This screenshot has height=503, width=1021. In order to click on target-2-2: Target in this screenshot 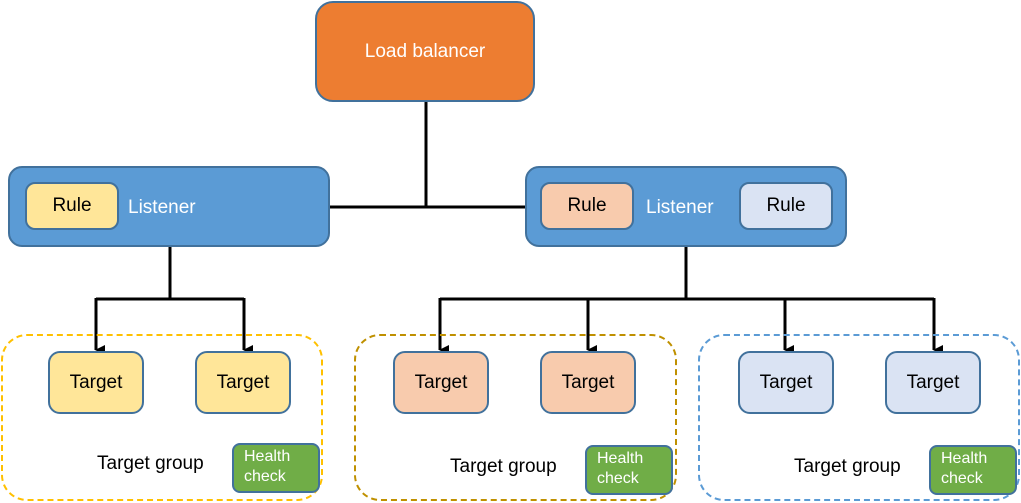, I will do `click(588, 382)`.